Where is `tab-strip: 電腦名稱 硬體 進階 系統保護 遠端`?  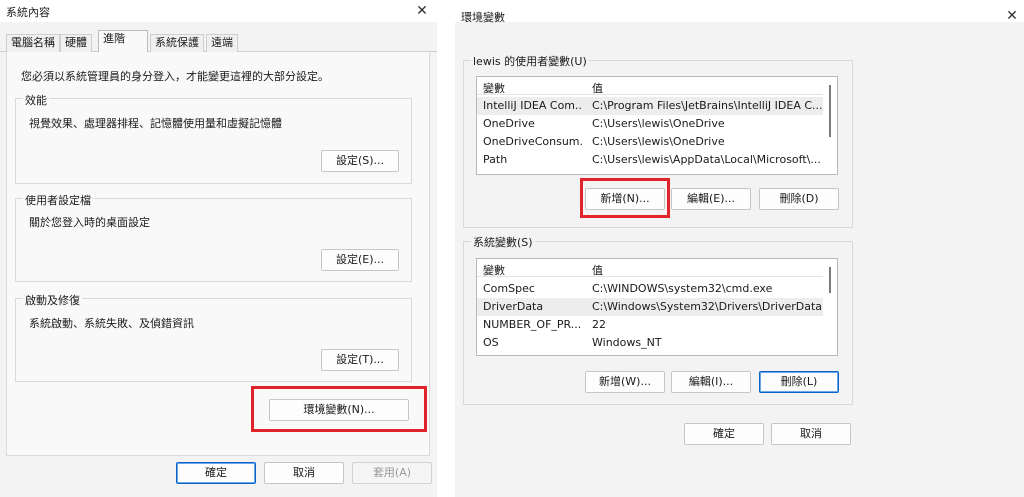 tab-strip: 電腦名稱 硬體 進階 系統保護 遠端 is located at coordinates (218, 41).